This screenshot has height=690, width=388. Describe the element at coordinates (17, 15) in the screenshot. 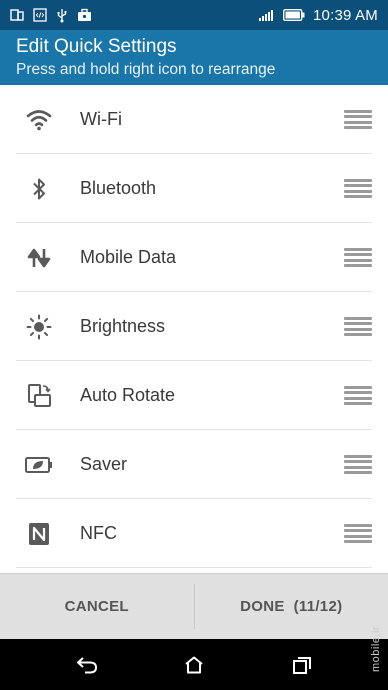

I see `notification-icon` at that location.